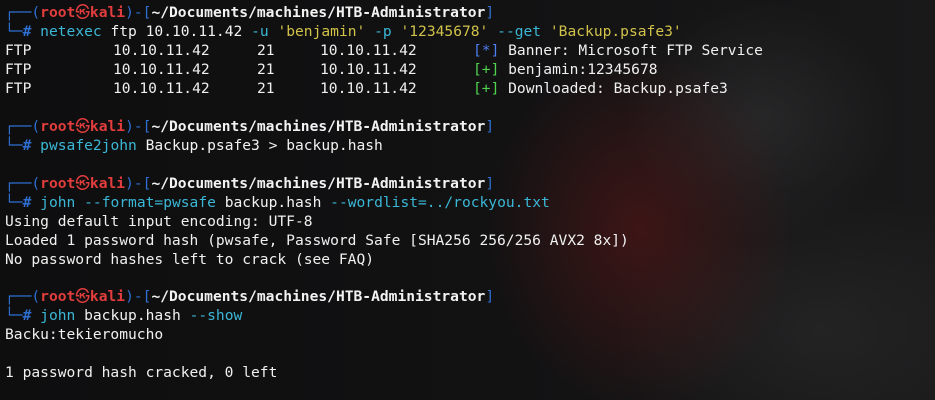 The image size is (935, 400). Describe the element at coordinates (260, 31) in the screenshot. I see `command-argument: -u` at that location.